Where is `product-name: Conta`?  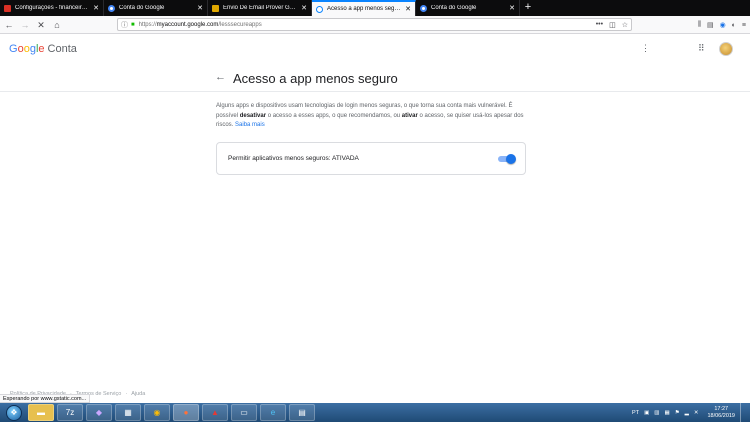 product-name: Conta is located at coordinates (62, 49).